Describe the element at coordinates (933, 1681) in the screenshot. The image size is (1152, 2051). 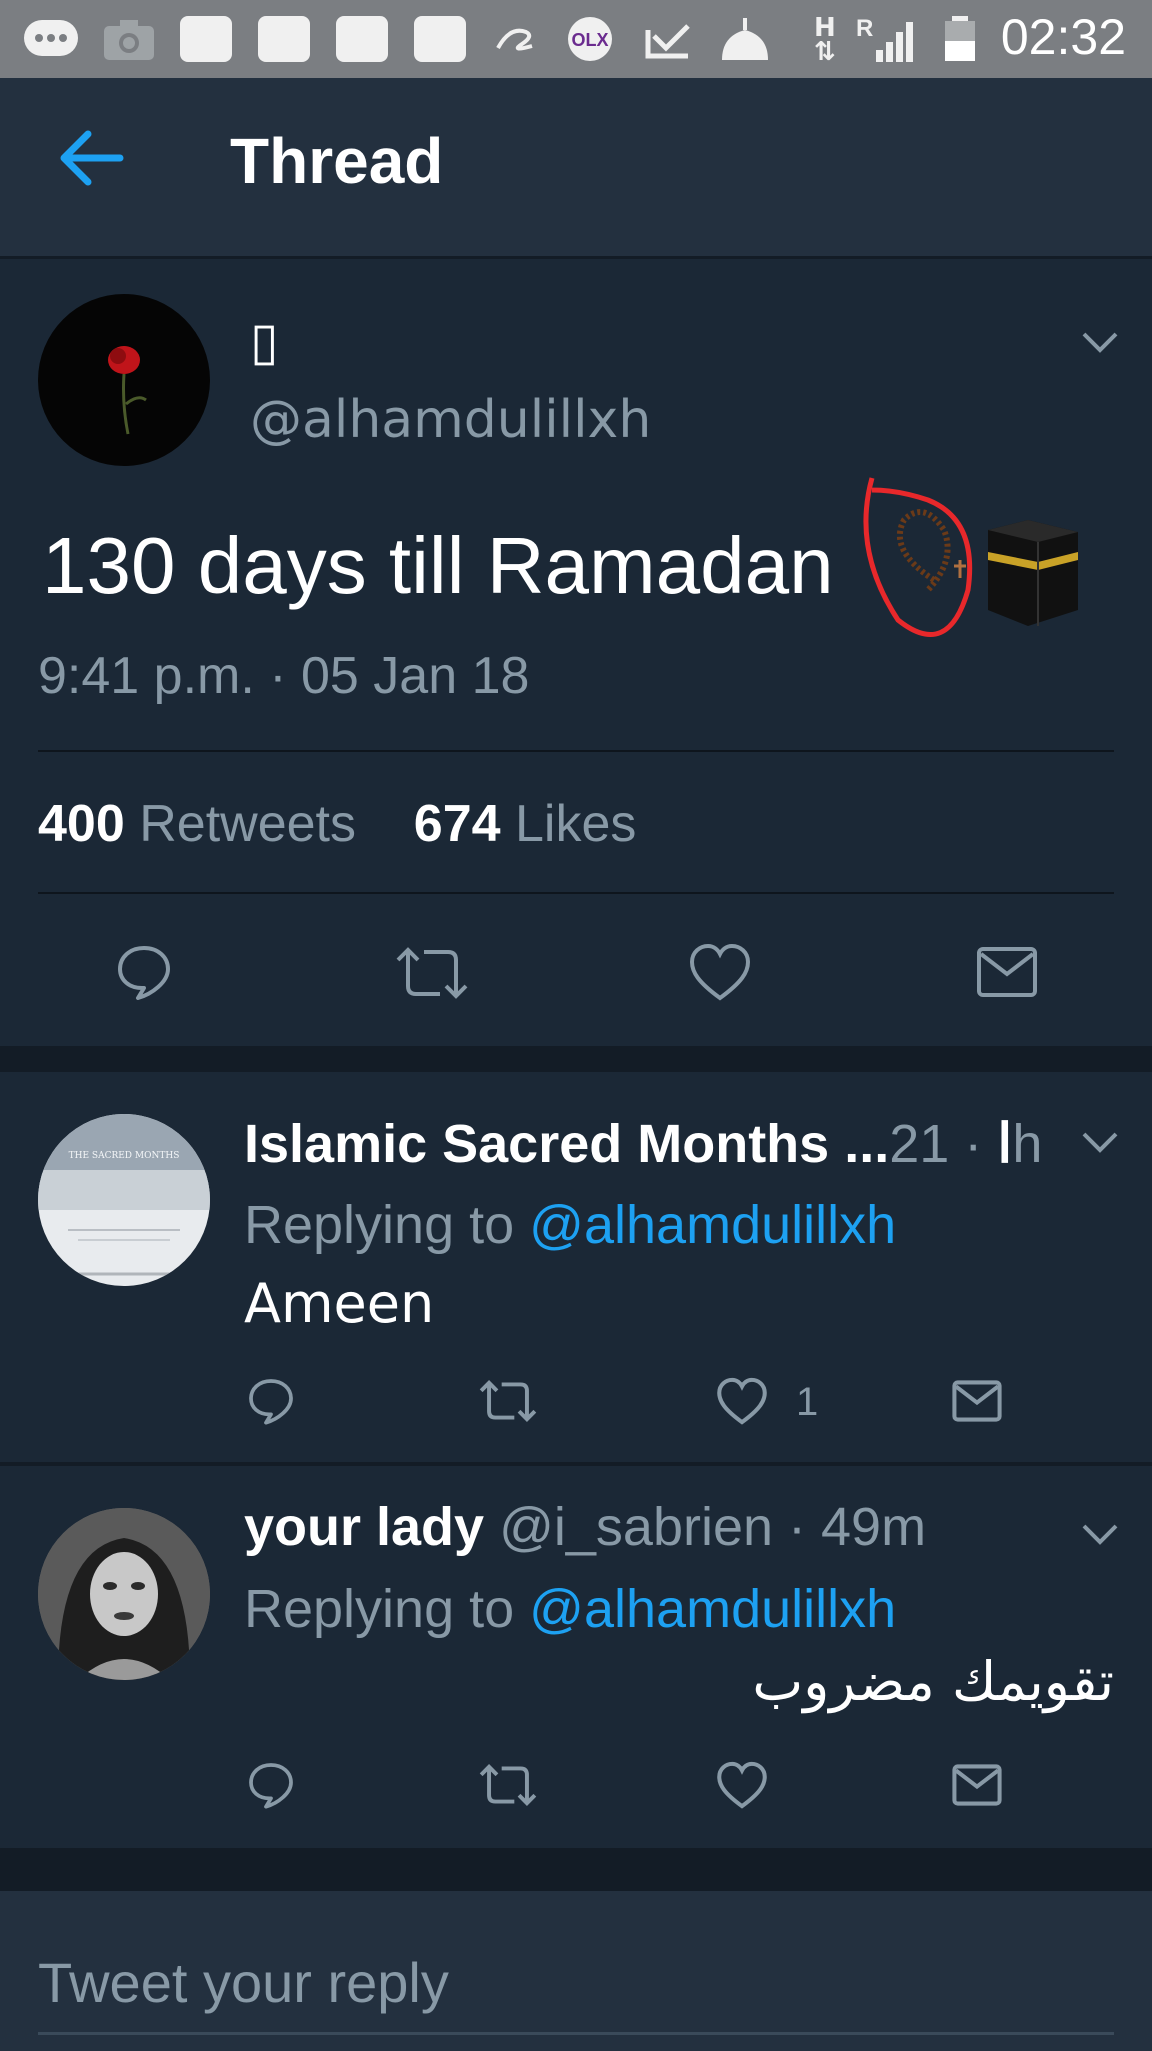
I see `reply-text: تقويمك مضروب` at that location.